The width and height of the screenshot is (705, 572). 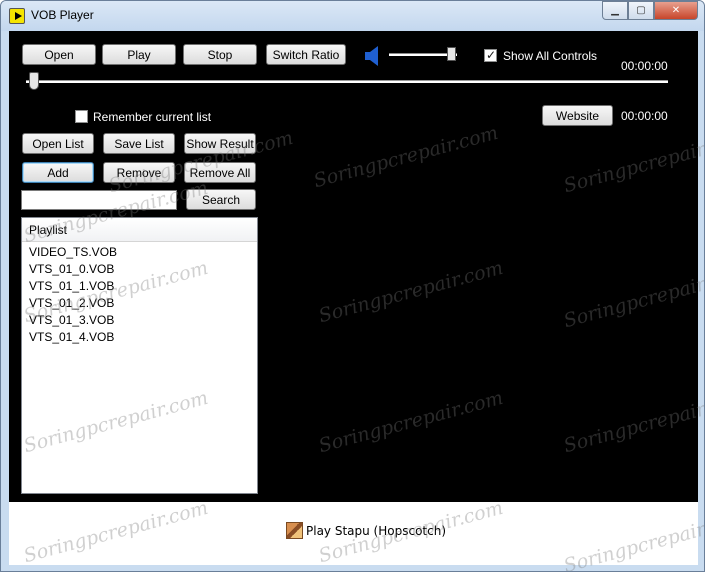 I want to click on volume-slider-thumb, so click(x=451, y=54).